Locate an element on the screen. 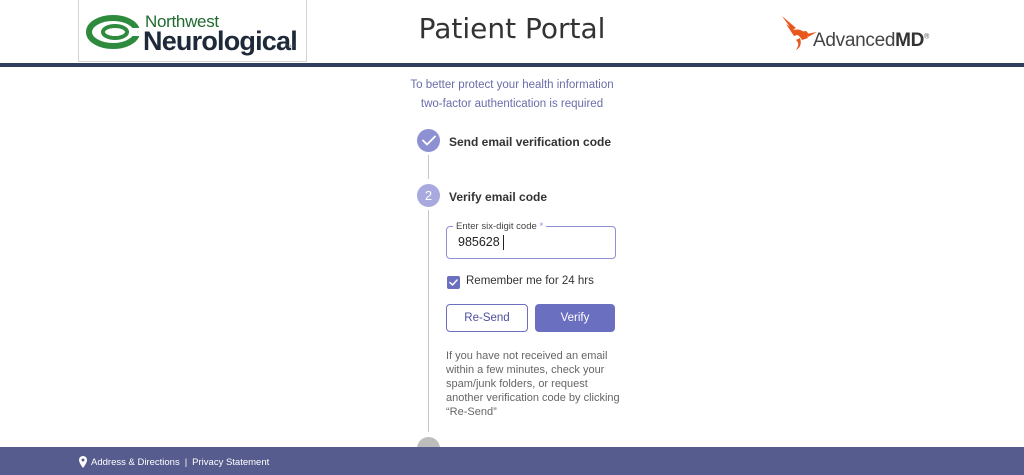 This screenshot has height=475, width=1024. vendor-logo-regular: Advanced is located at coordinates (854, 40).